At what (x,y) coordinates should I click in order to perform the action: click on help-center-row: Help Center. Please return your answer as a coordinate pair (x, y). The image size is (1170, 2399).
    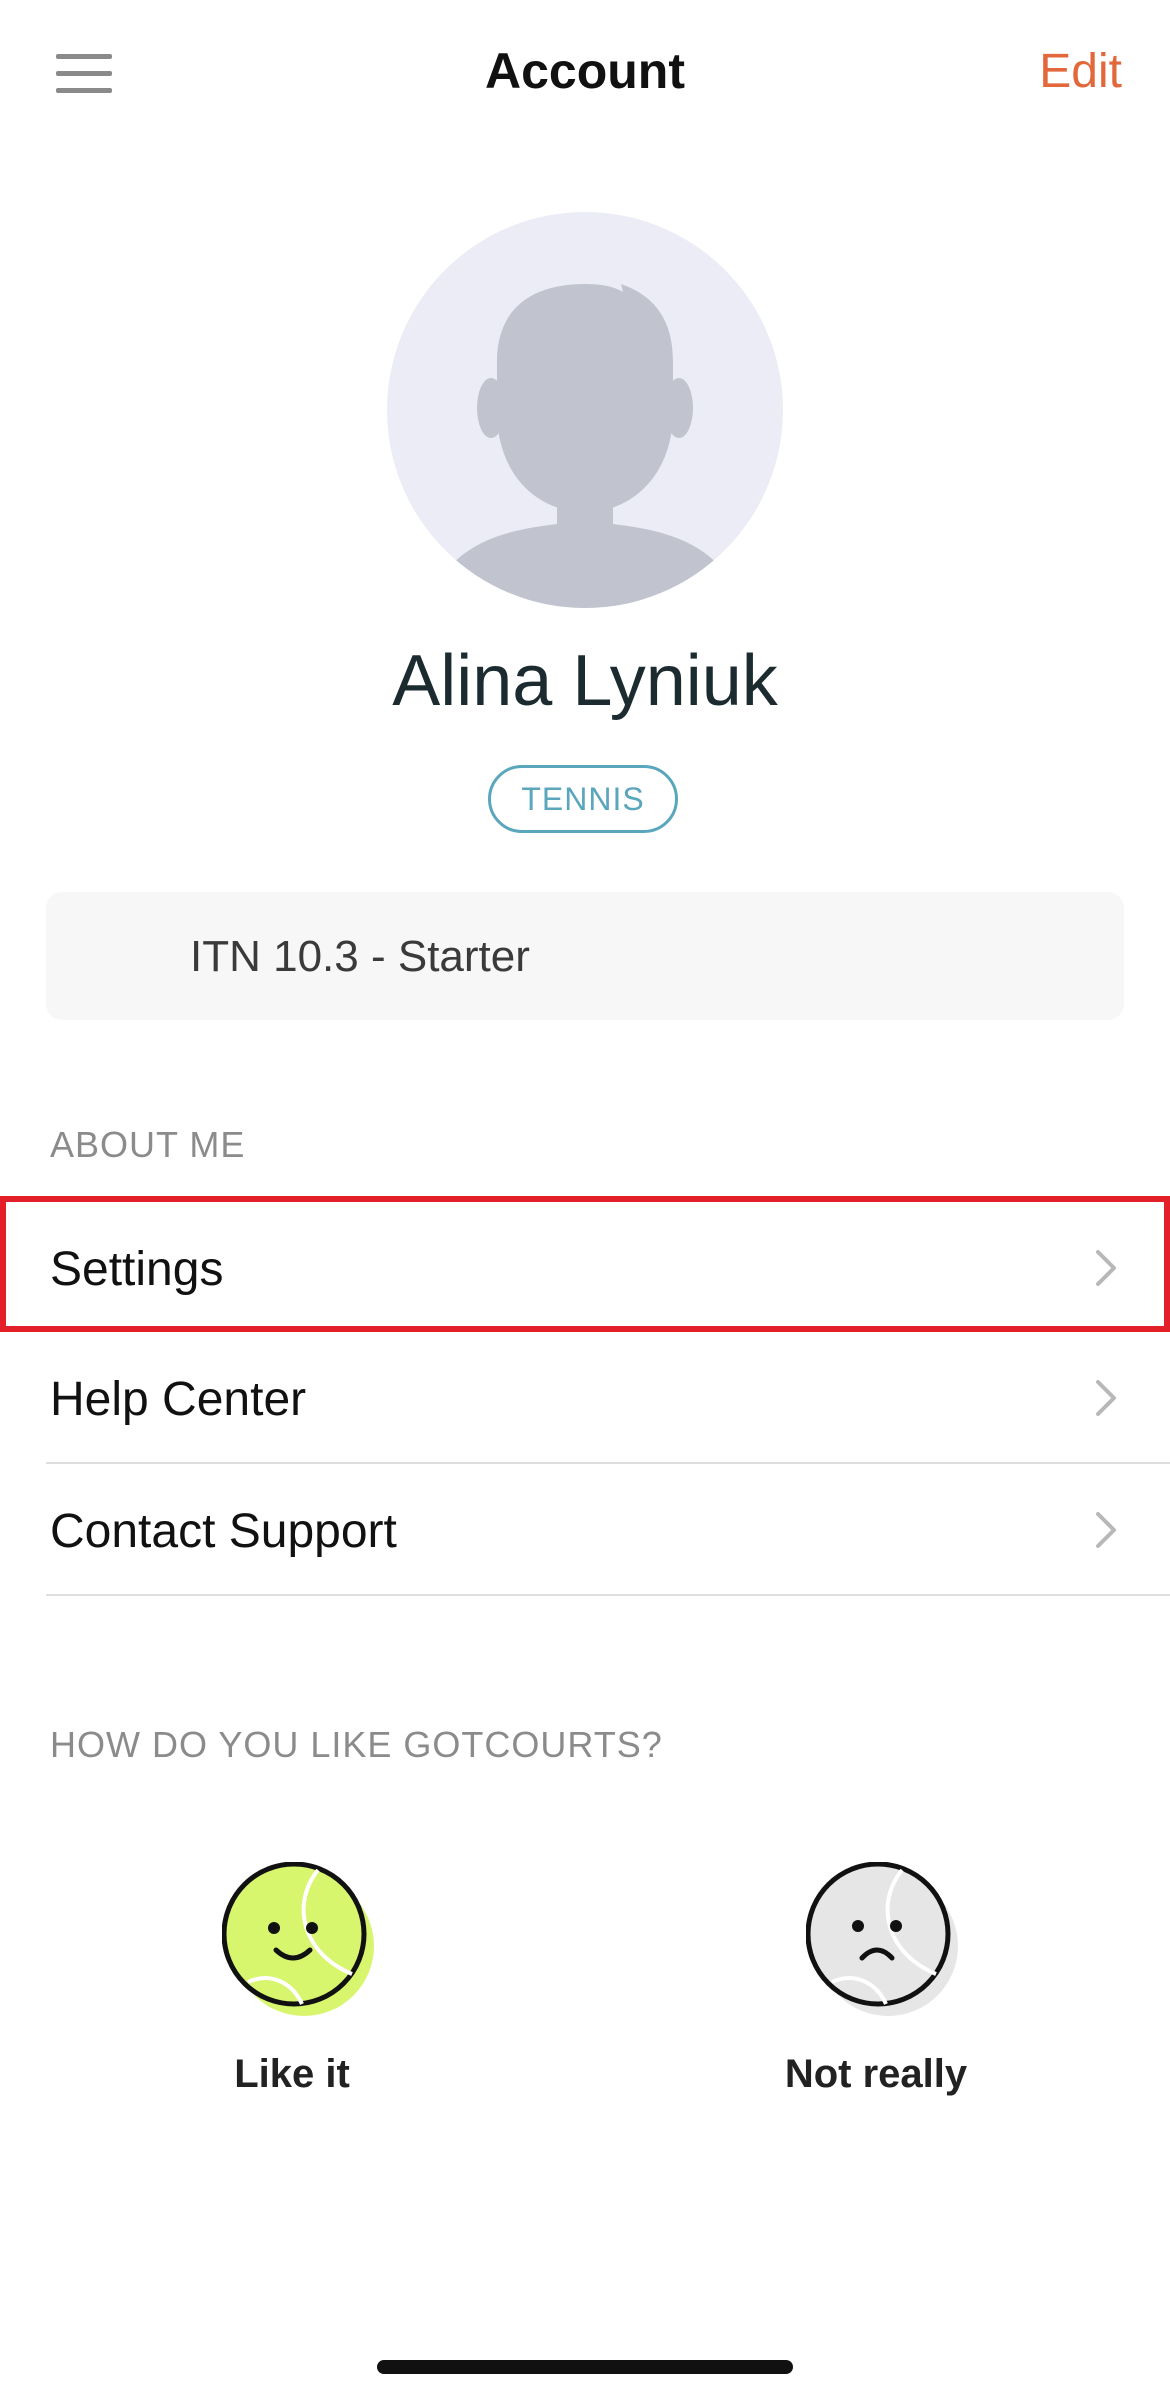
    Looking at the image, I should click on (608, 1398).